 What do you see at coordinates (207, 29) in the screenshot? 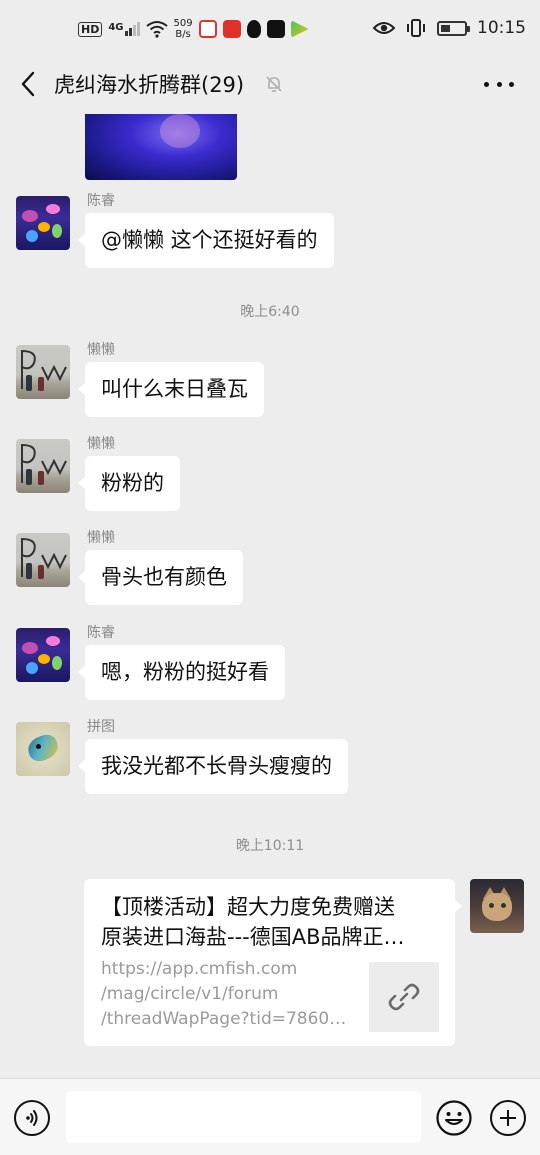
I see `netease-music-icon` at bounding box center [207, 29].